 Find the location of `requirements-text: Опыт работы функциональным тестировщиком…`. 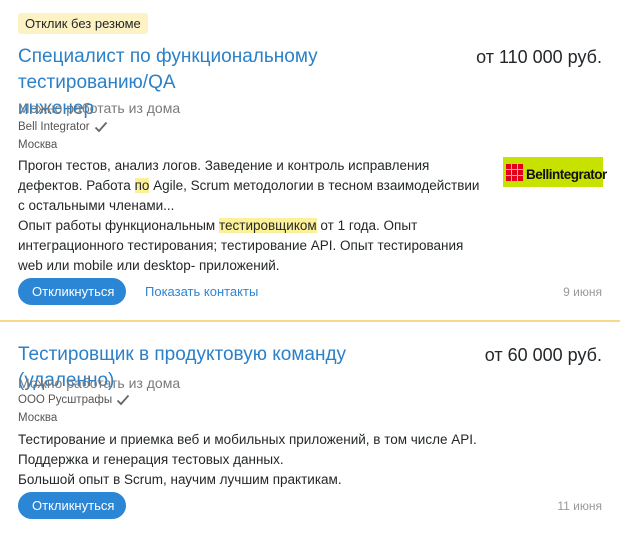

requirements-text: Опыт работы функциональным тестировщиком… is located at coordinates (241, 245).